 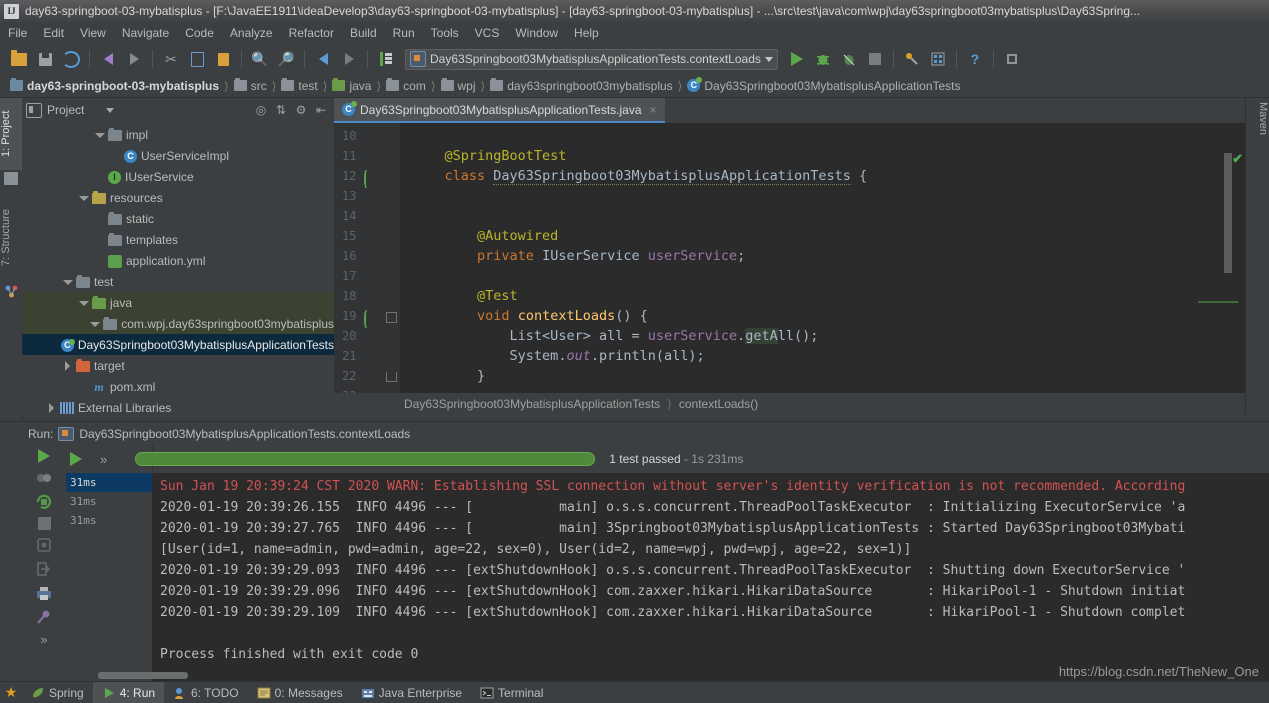 I want to click on inspection-status-icon: ✔, so click(x=1237, y=159).